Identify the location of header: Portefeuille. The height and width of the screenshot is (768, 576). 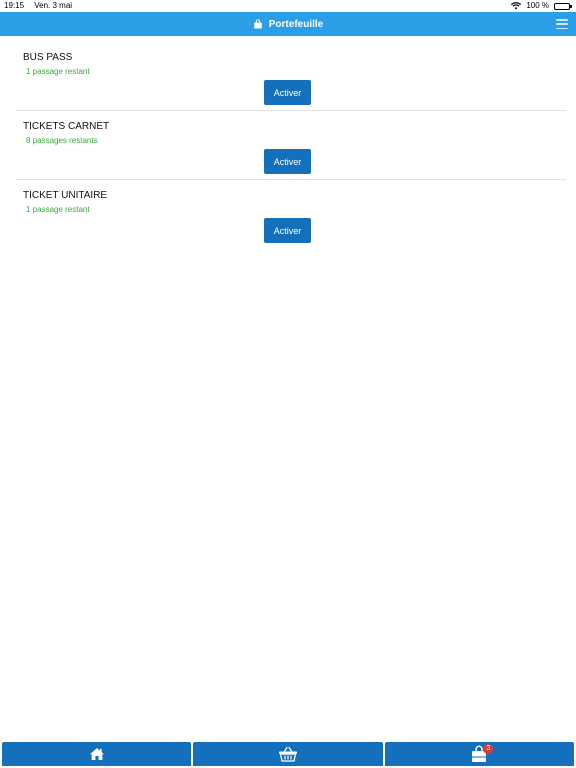
(288, 24).